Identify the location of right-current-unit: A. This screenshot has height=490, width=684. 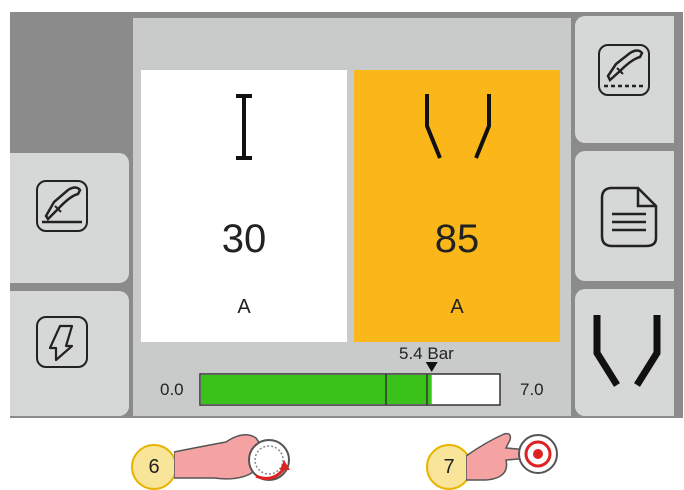
(457, 307).